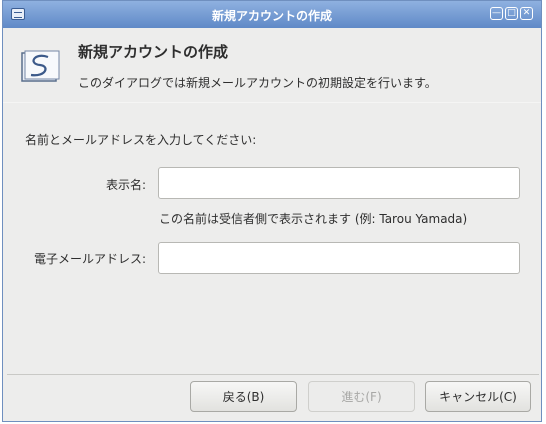  What do you see at coordinates (273, 374) in the screenshot?
I see `button-separator` at bounding box center [273, 374].